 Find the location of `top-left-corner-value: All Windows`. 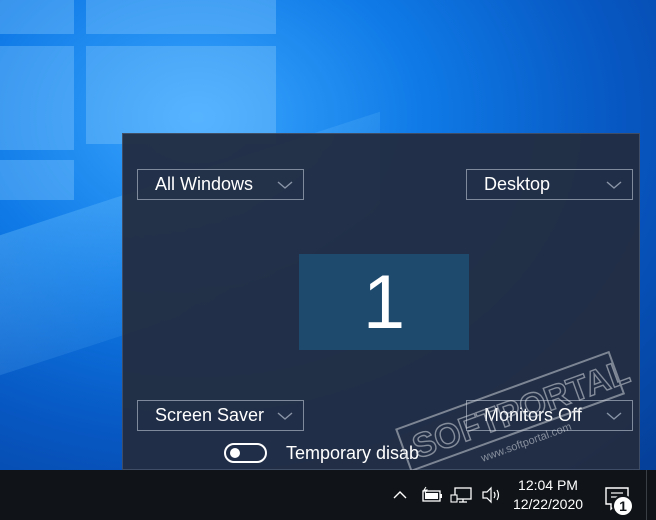

top-left-corner-value: All Windows is located at coordinates (204, 184).